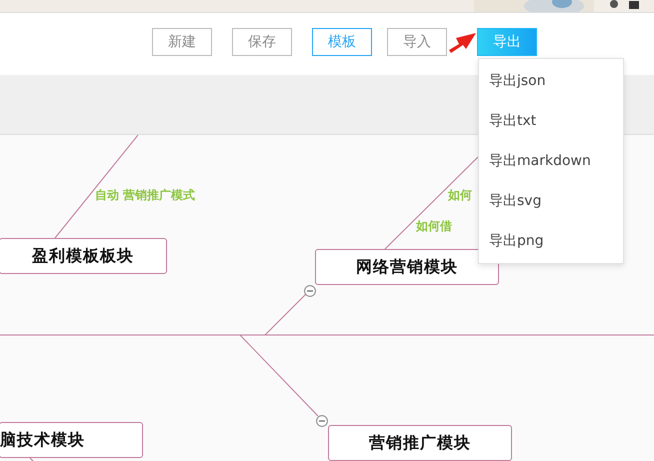 The height and width of the screenshot is (461, 654). I want to click on menu-item: 导出json, so click(551, 81).